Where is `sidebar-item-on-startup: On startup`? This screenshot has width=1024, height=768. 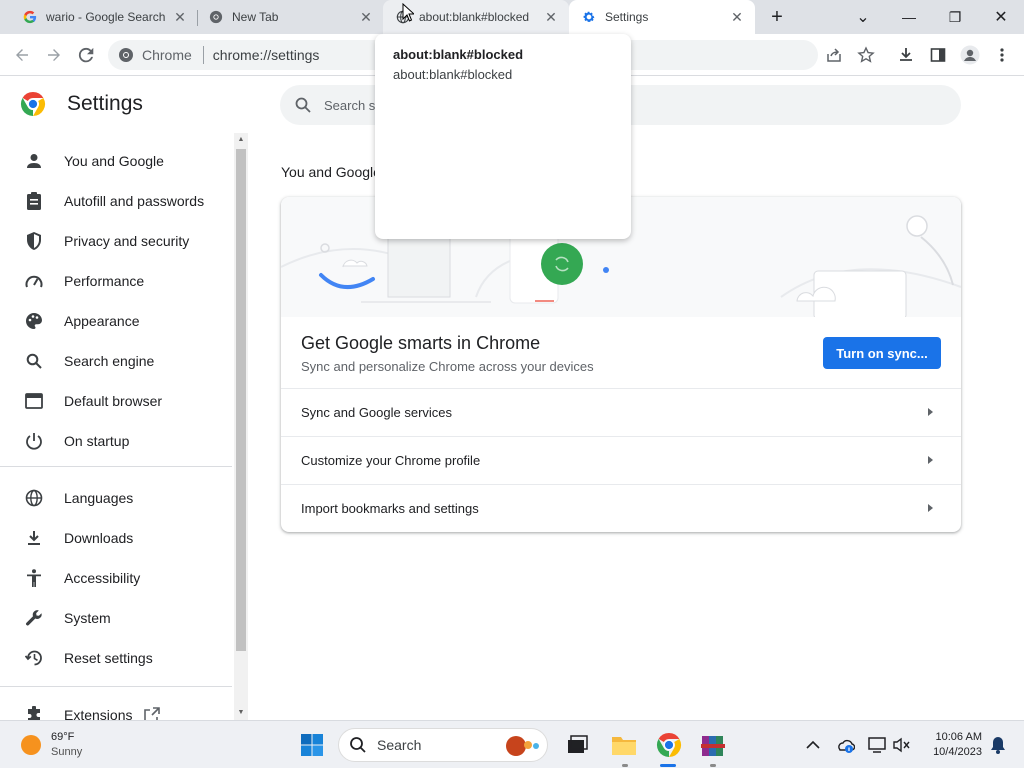 sidebar-item-on-startup: On startup is located at coordinates (116, 441).